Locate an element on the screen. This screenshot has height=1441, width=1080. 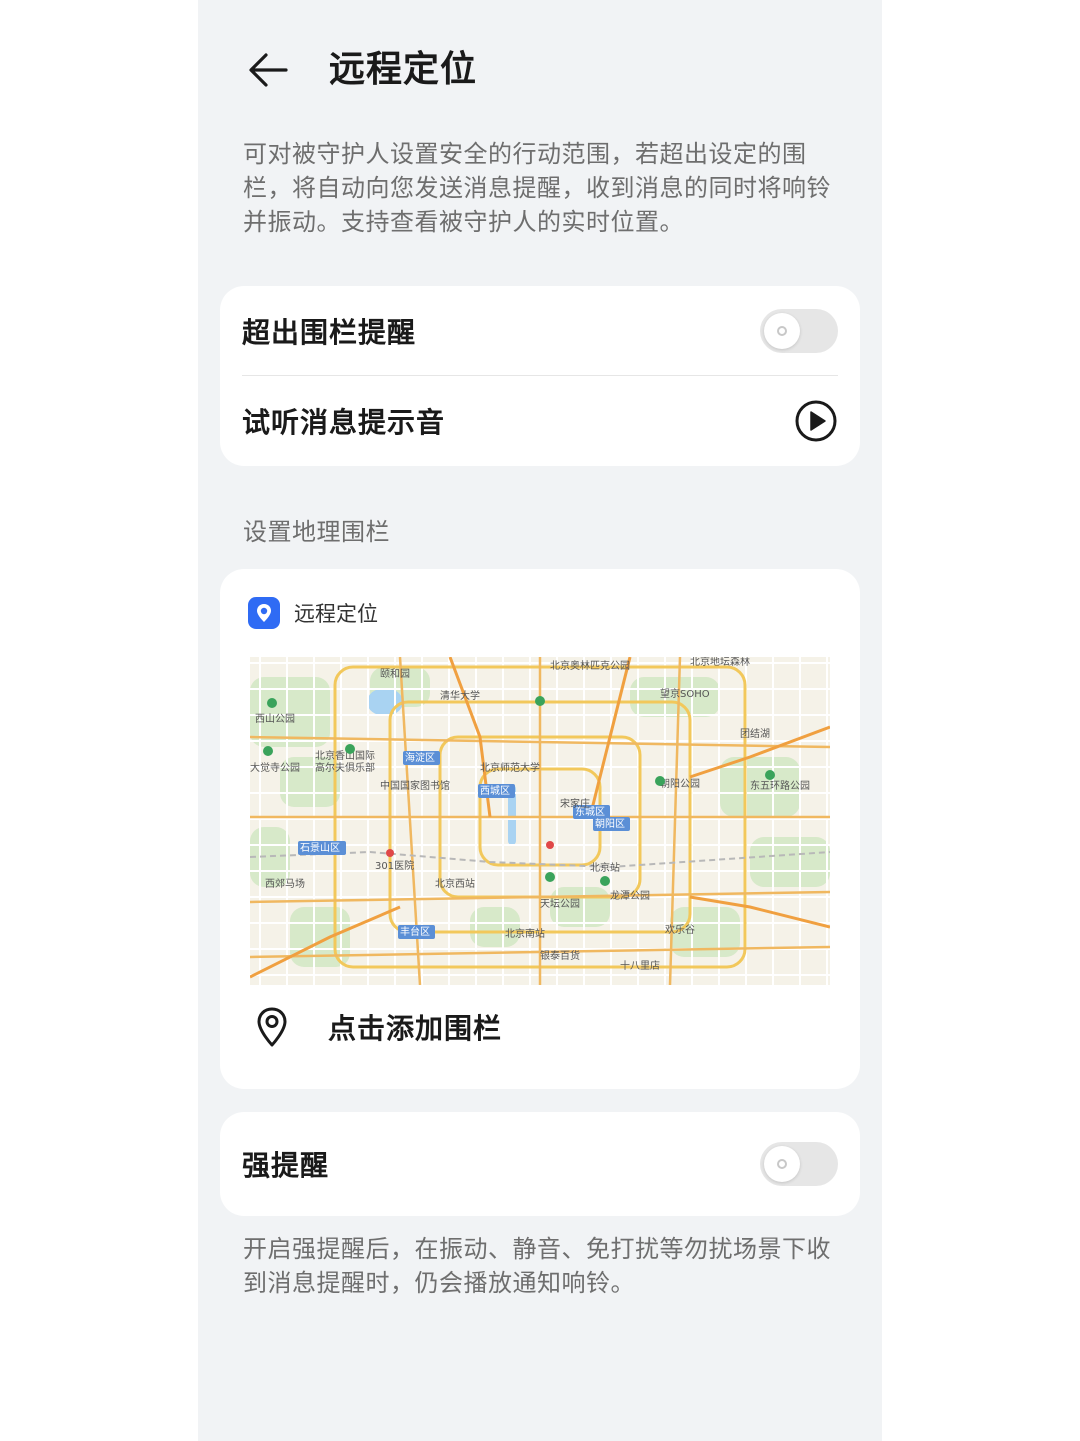
preview-sound-row: 试听消息提示音 is located at coordinates (540, 421).